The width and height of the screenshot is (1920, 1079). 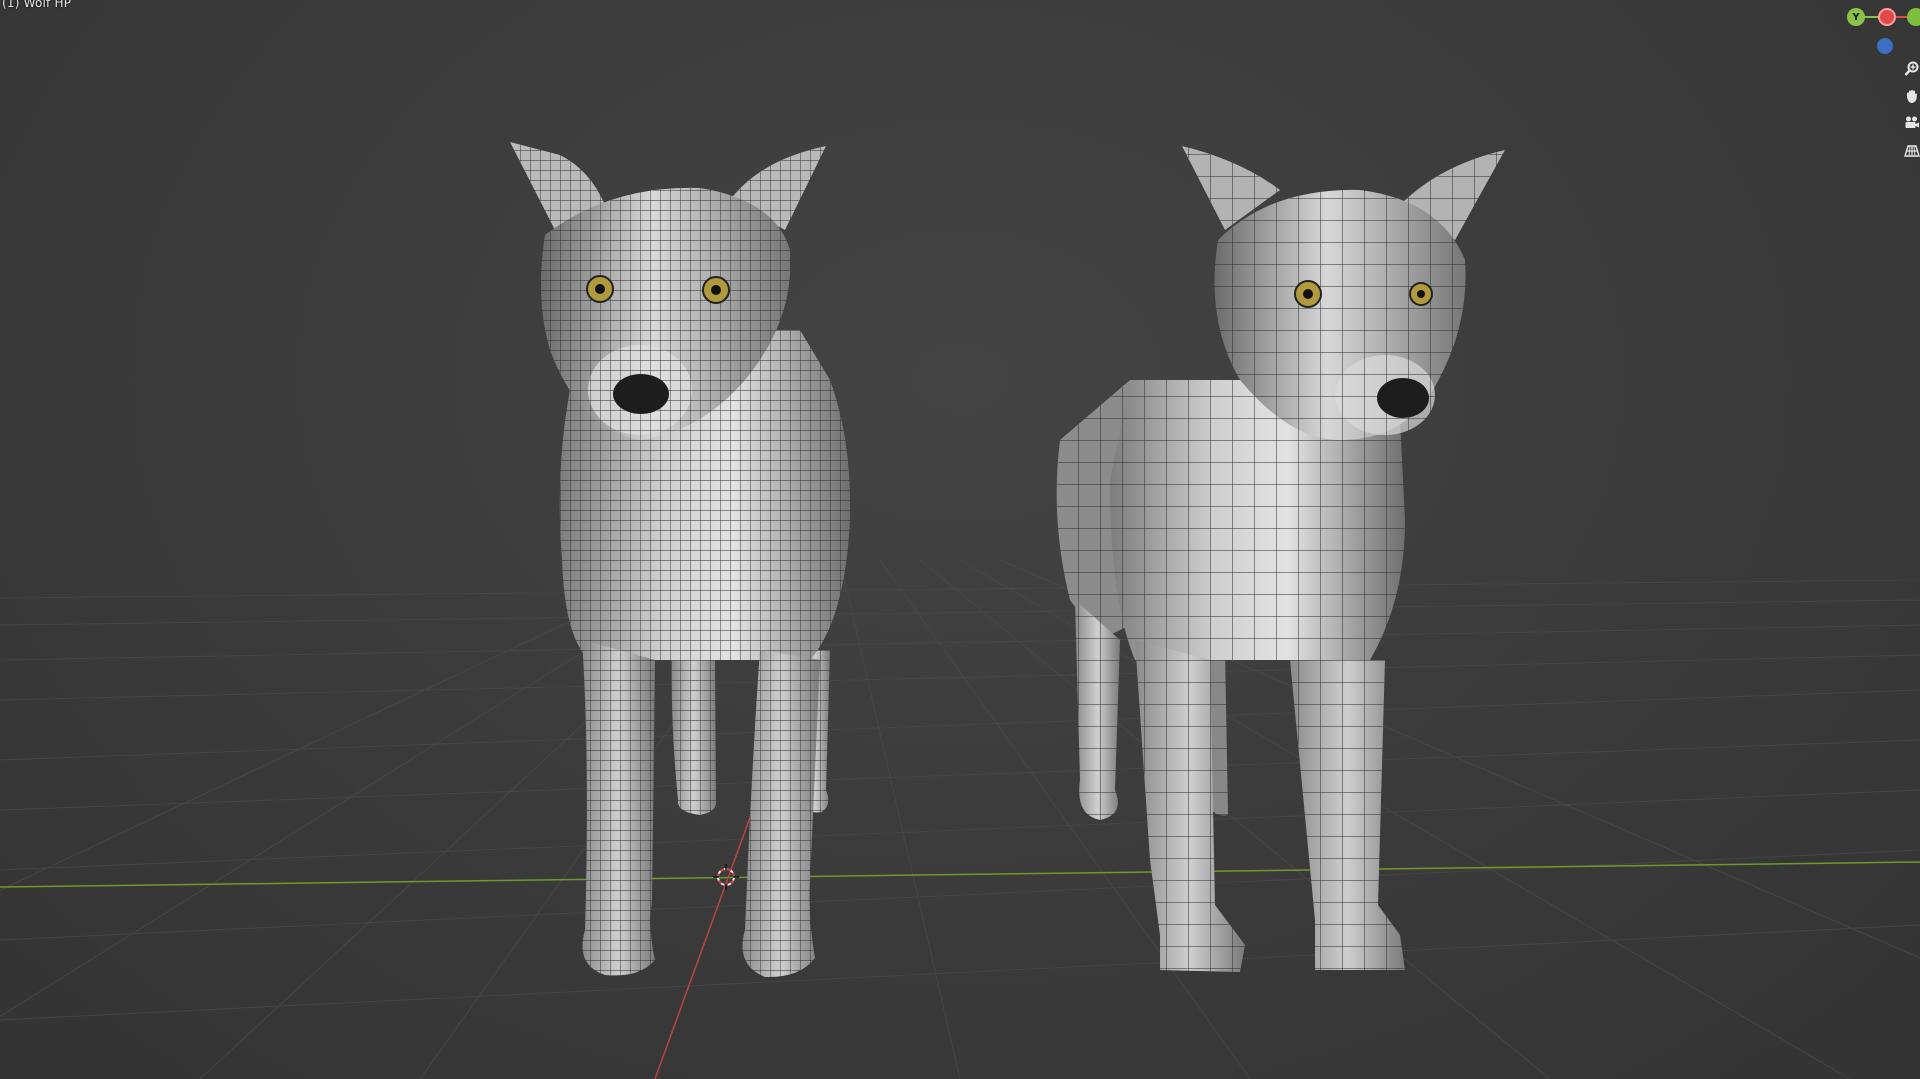 I want to click on hand-icon, so click(x=1909, y=96).